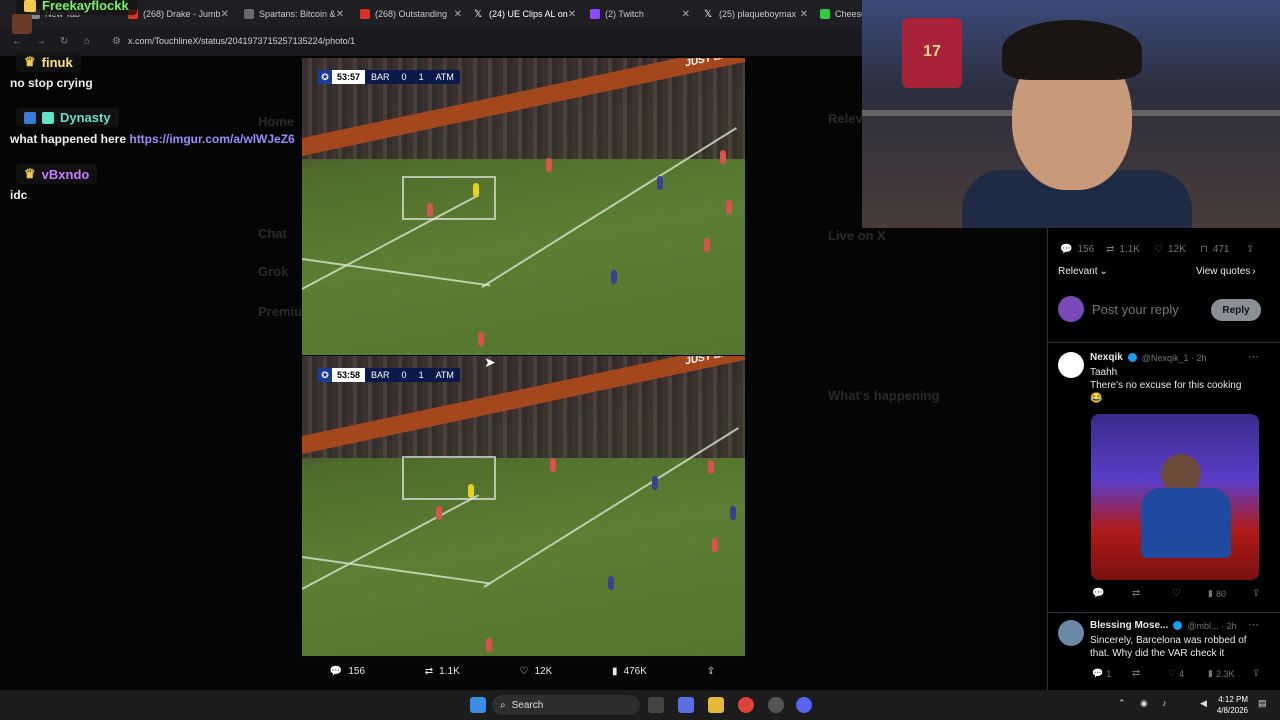 Image resolution: width=1280 pixels, height=720 pixels. What do you see at coordinates (1109, 673) in the screenshot?
I see `reply-count: 1` at bounding box center [1109, 673].